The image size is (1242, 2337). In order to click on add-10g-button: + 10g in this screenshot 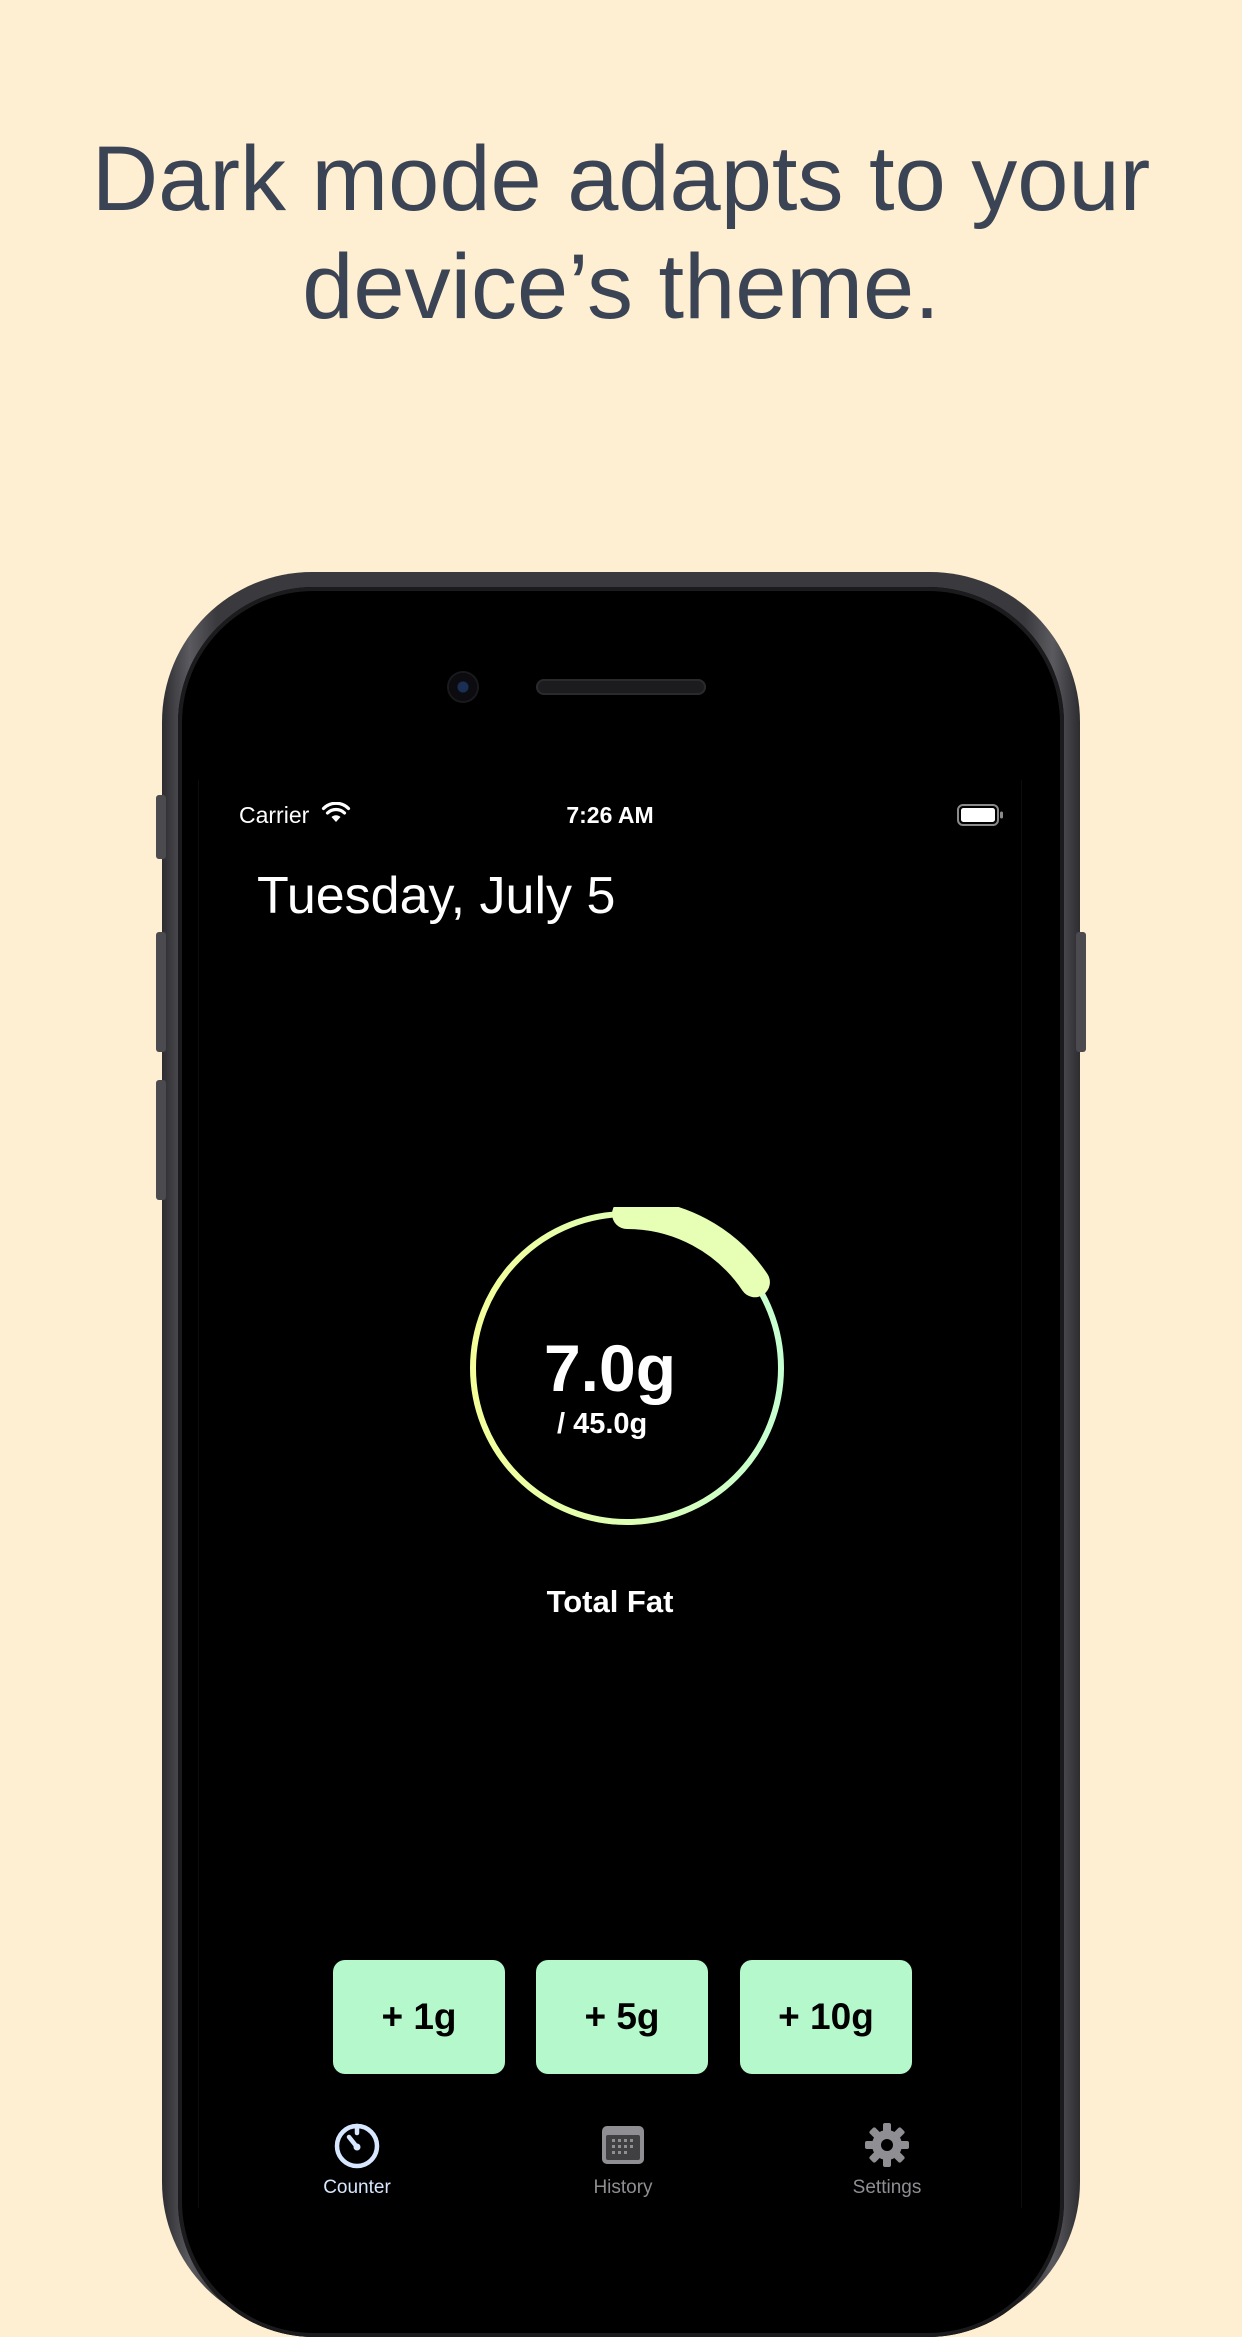, I will do `click(826, 2017)`.